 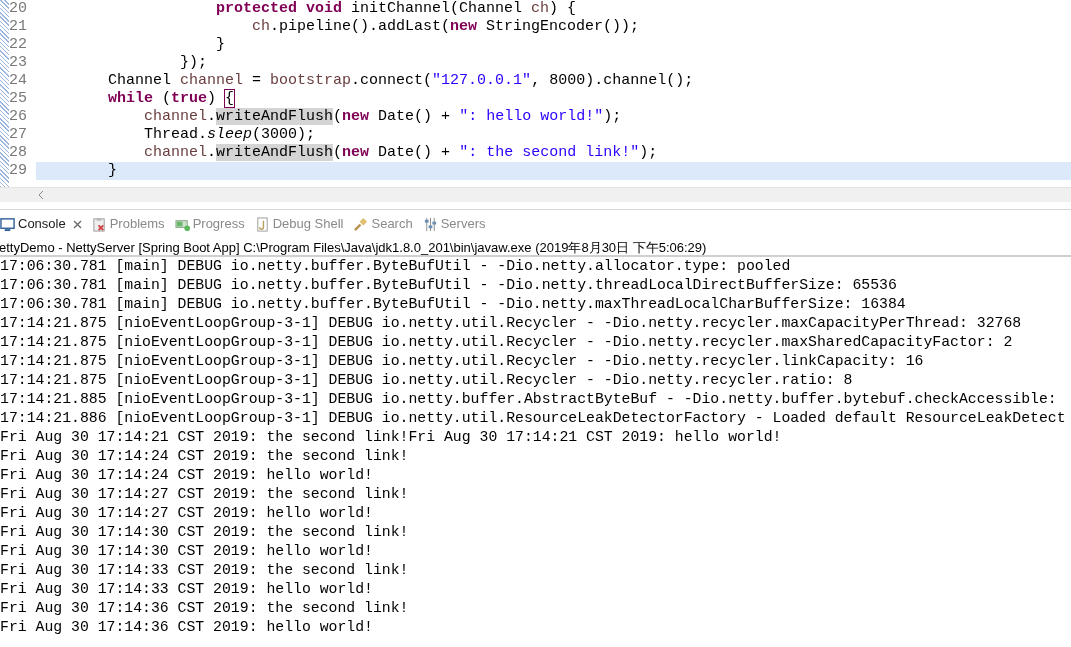 I want to click on console-line: Fri Aug 30 17:14:36 CST 2019: hello world!, so click(x=187, y=627).